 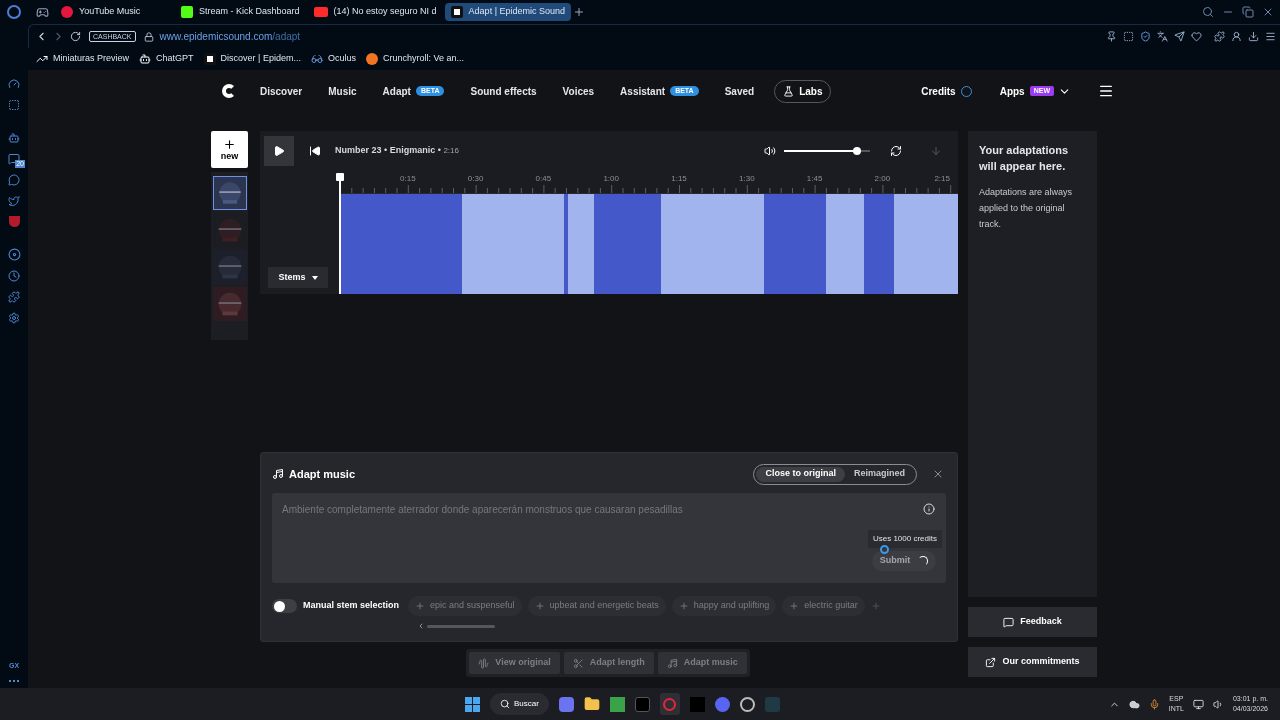 I want to click on time-label: 2:15, so click(x=942, y=179).